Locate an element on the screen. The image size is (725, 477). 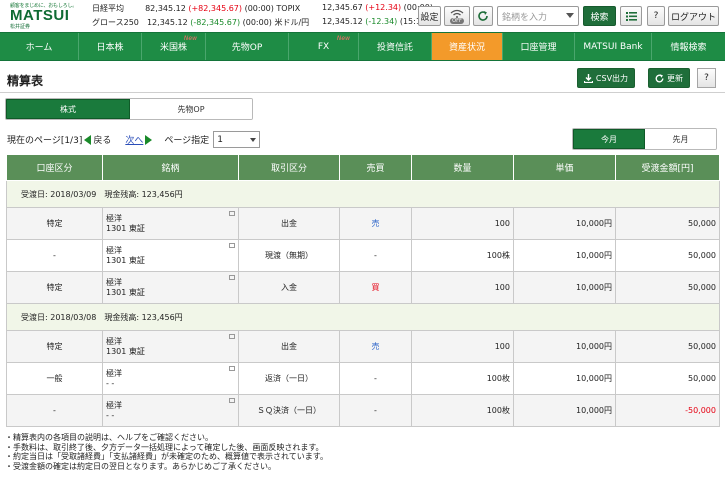
nav-item-home: ホーム is located at coordinates (39, 46).